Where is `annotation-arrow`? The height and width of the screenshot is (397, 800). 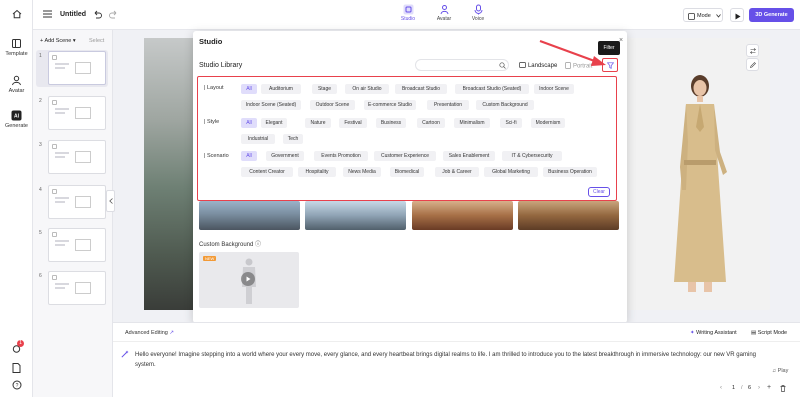 annotation-arrow is located at coordinates (572, 52).